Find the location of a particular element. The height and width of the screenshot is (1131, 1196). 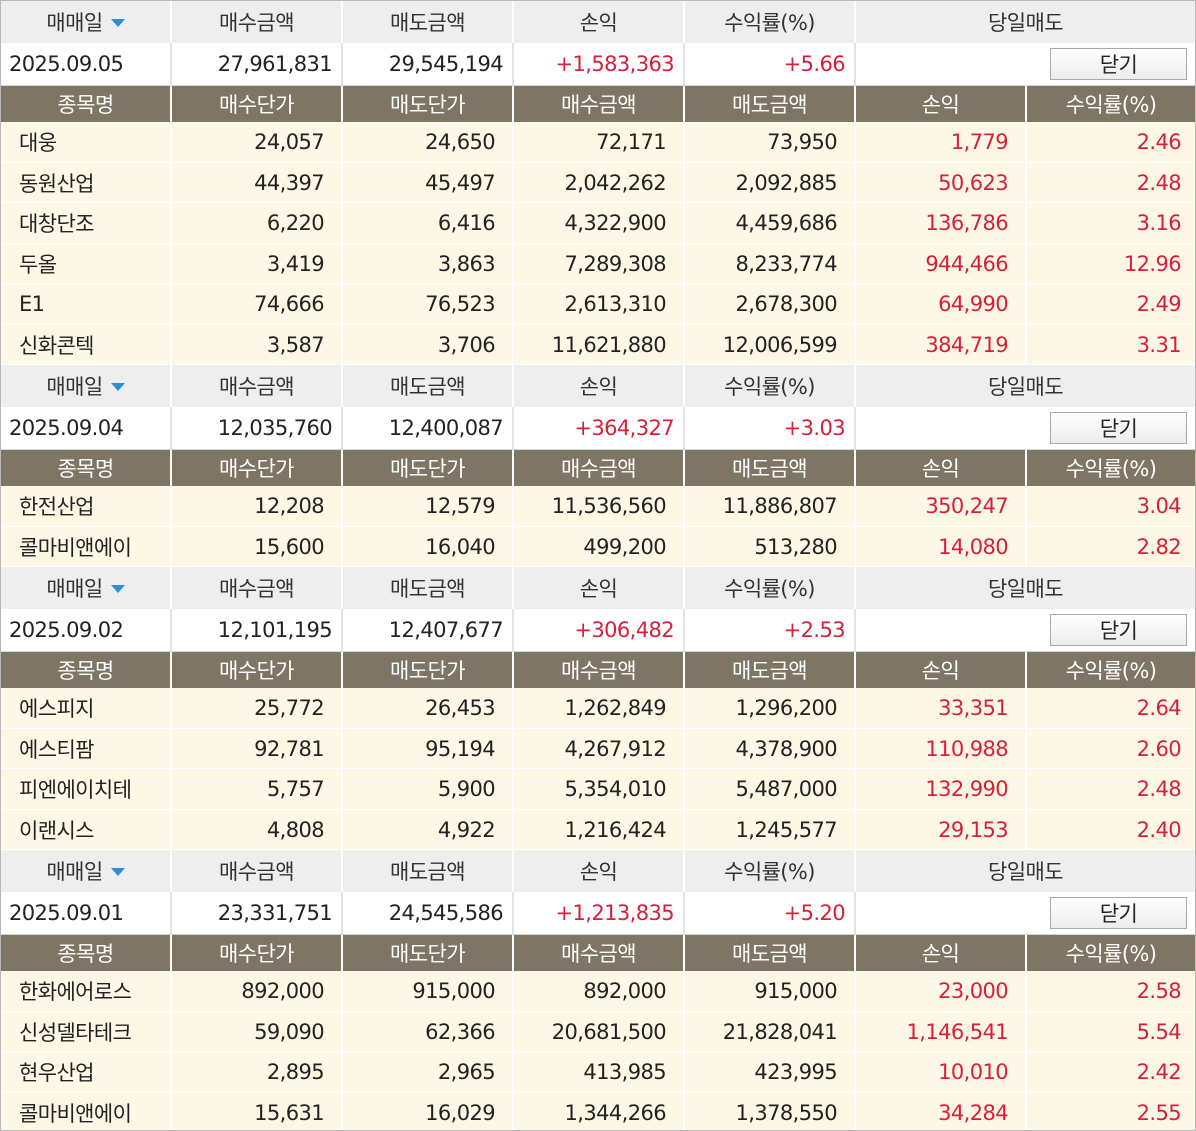

total-pnl: +1,583,363 is located at coordinates (599, 64).